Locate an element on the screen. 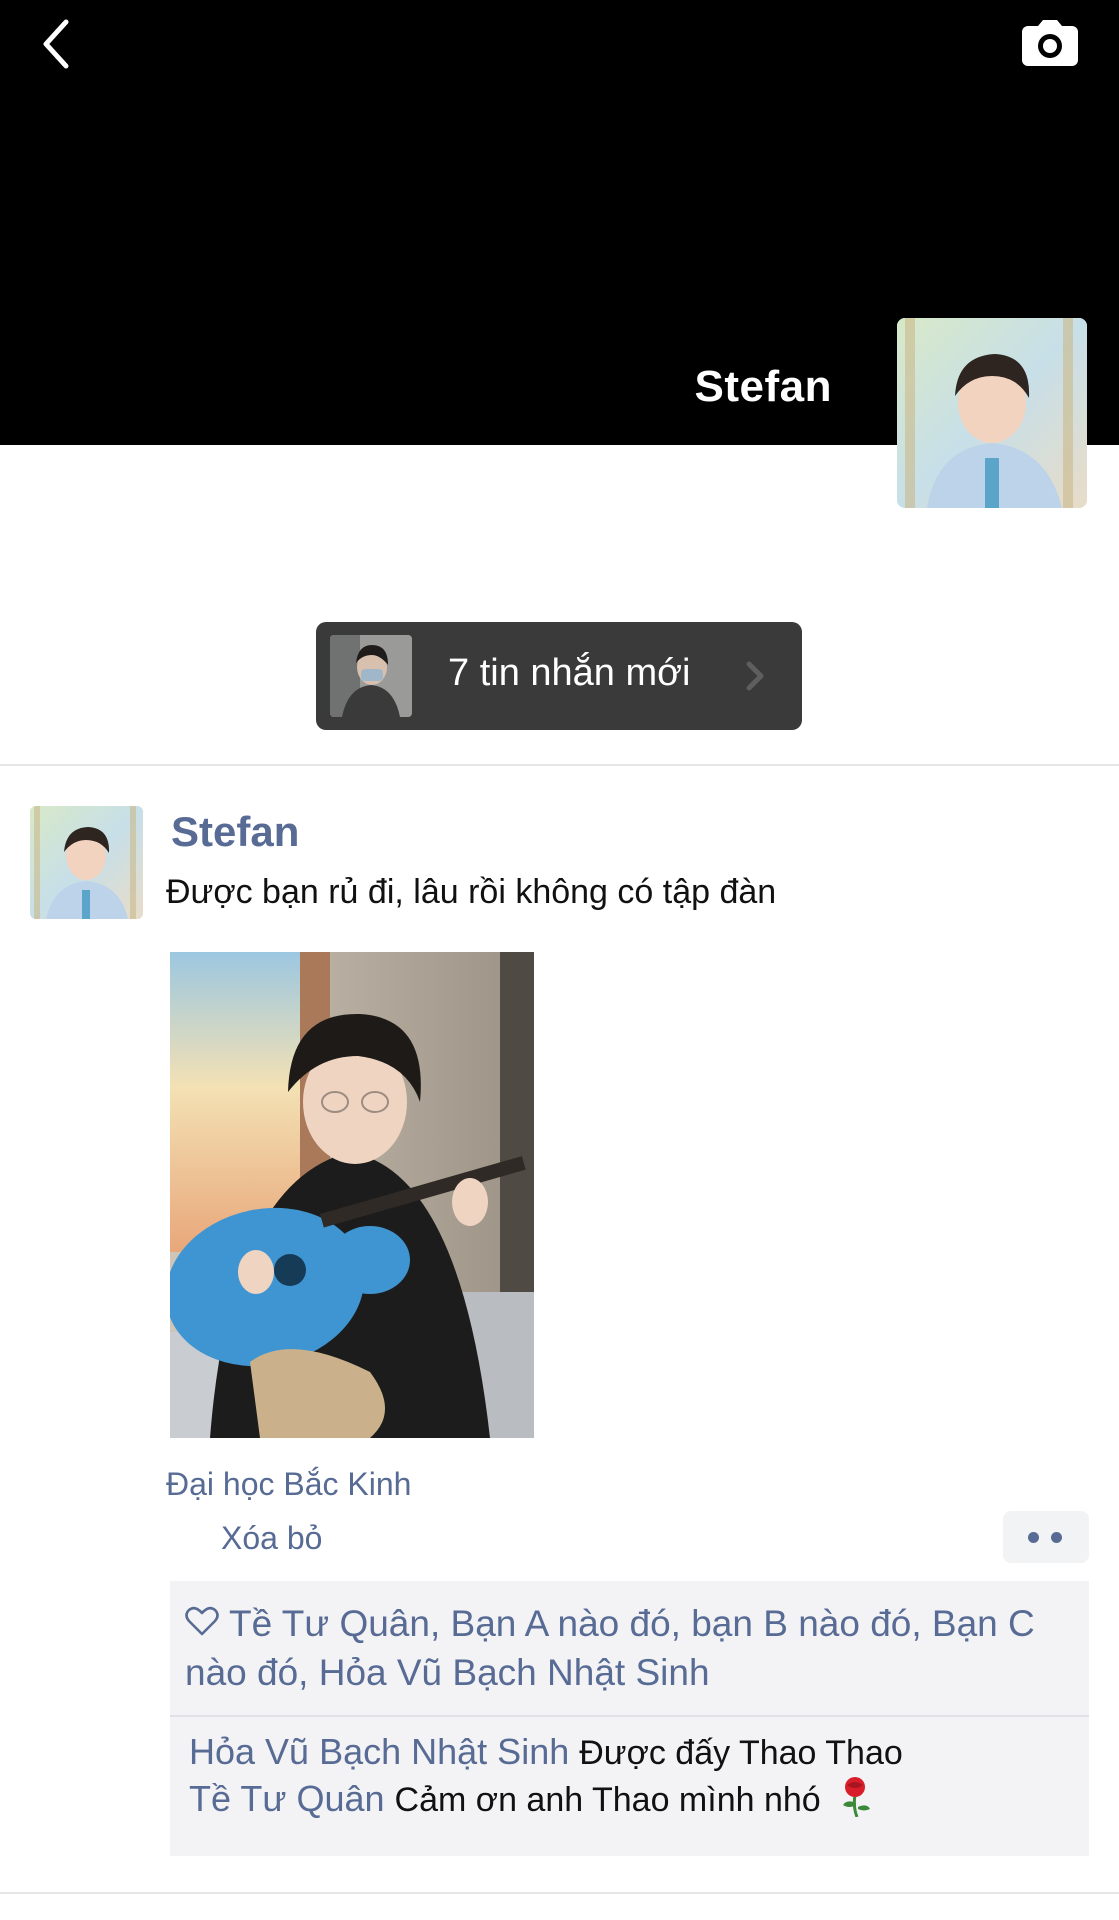 The image size is (1119, 1920). profile-avatar-image is located at coordinates (992, 413).